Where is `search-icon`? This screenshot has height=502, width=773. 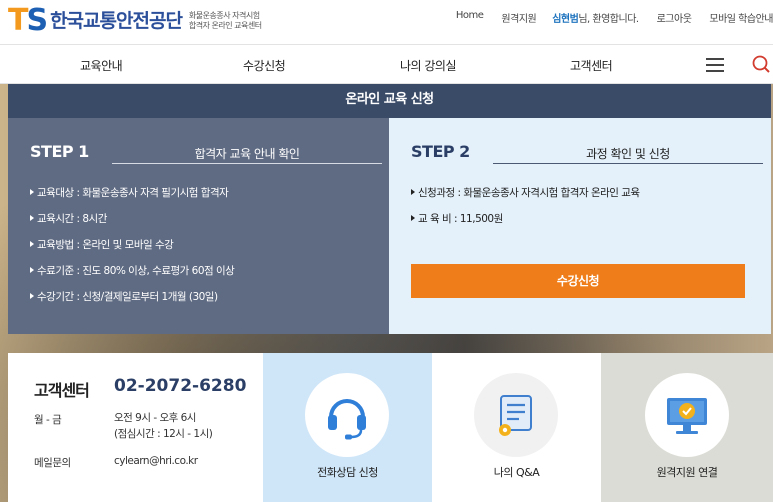
search-icon is located at coordinates (761, 64).